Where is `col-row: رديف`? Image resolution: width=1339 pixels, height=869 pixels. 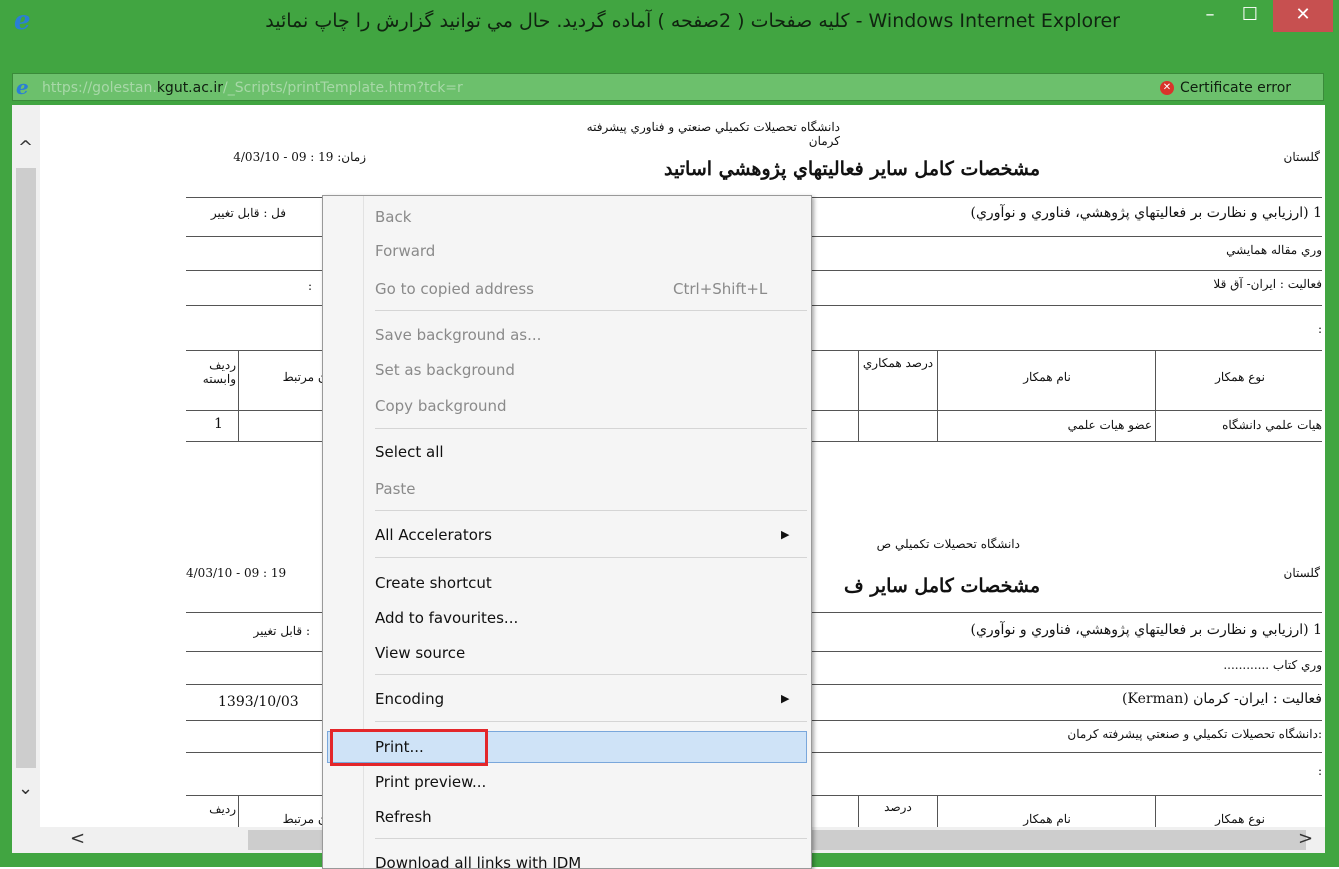 col-row: رديف is located at coordinates (222, 809).